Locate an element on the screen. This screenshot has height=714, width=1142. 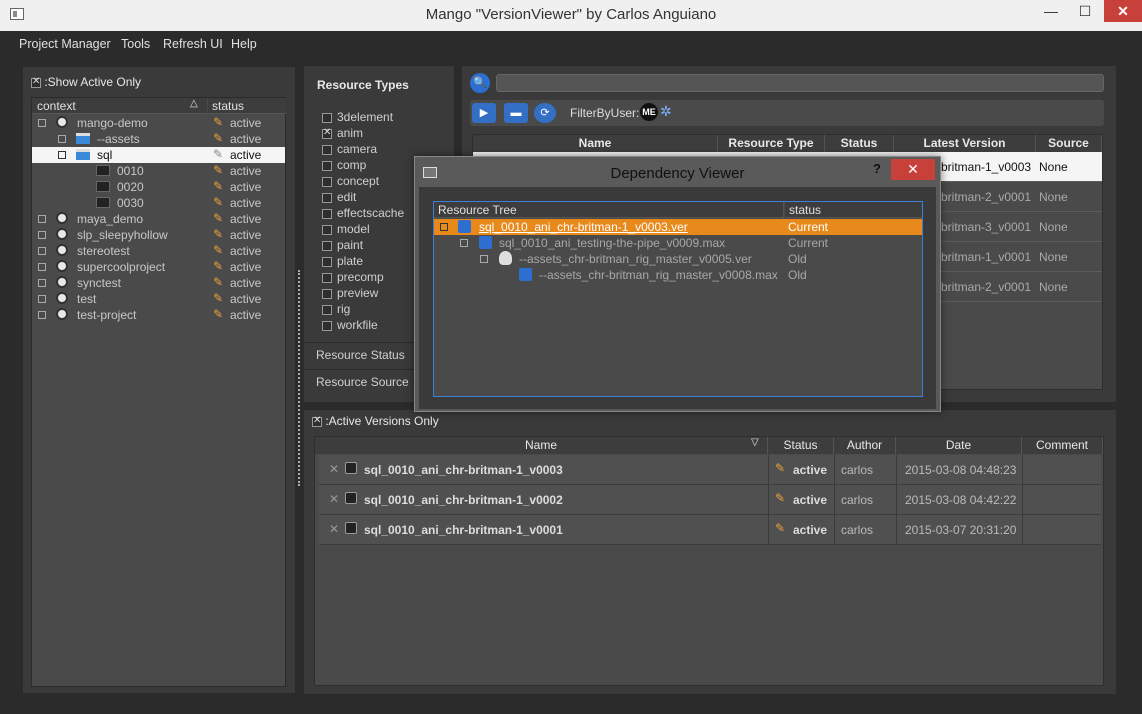
tree-row: test ✎ active is located at coordinates (158, 299).